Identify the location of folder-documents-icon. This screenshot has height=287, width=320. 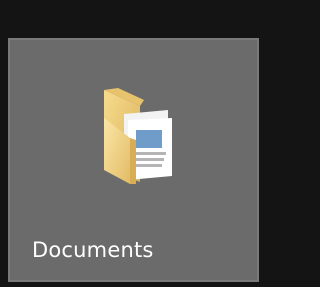
(138, 136).